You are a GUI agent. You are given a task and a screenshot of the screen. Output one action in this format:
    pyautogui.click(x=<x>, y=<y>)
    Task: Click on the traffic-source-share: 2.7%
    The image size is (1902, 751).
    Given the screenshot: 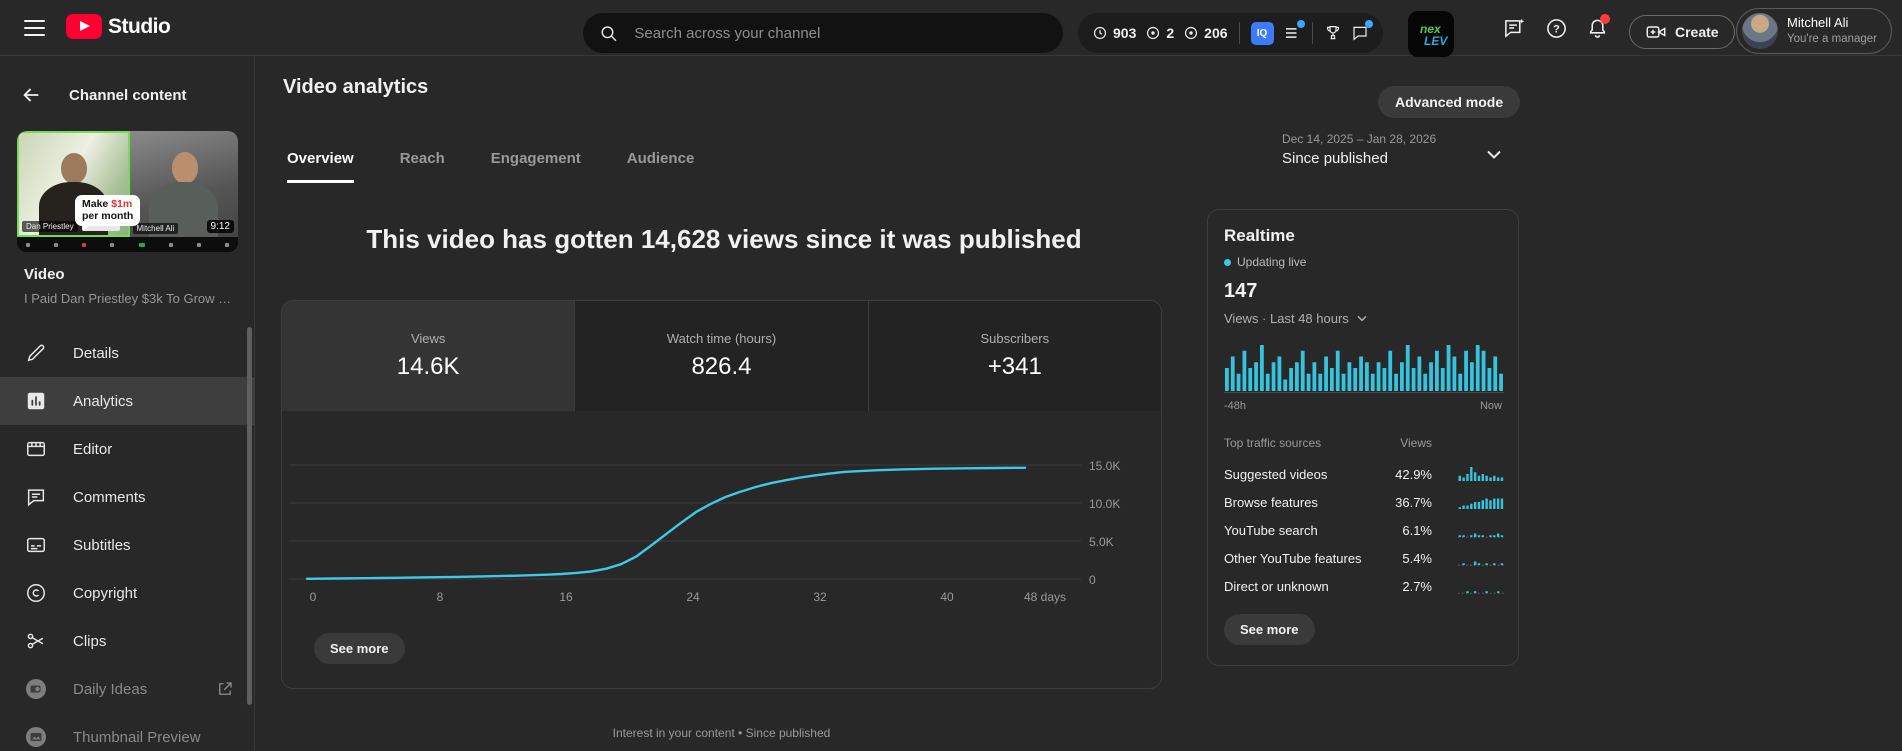 What is the action you would take?
    pyautogui.click(x=1417, y=586)
    